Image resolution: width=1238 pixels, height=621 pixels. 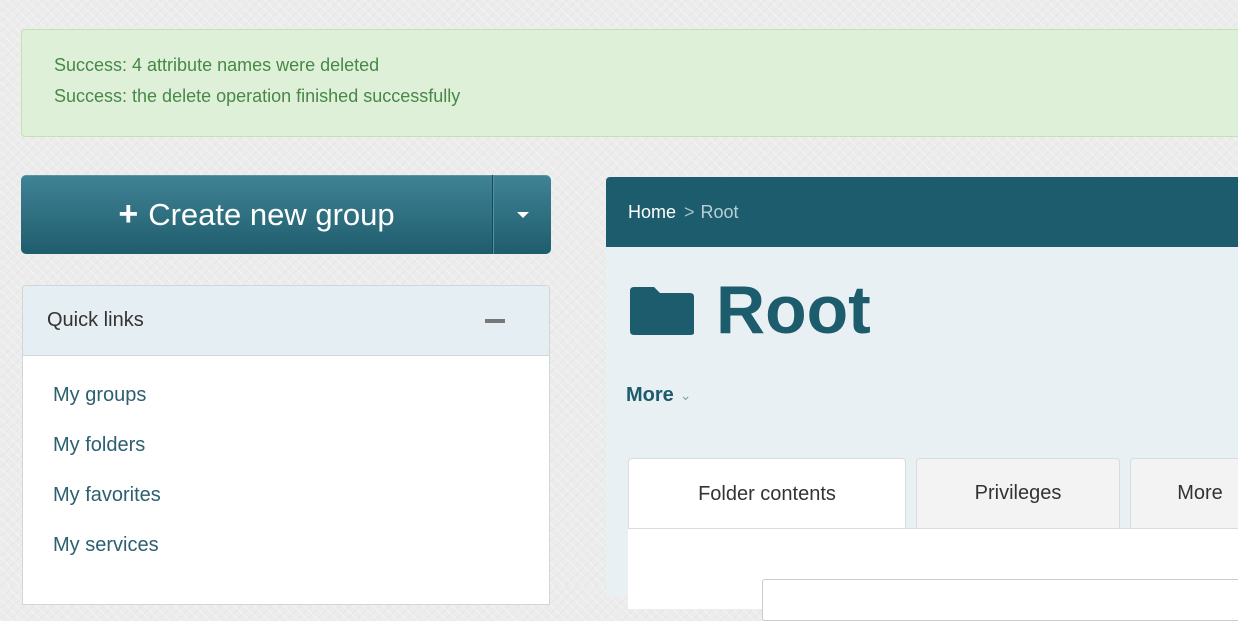 I want to click on more-menu-label: More, so click(x=650, y=395).